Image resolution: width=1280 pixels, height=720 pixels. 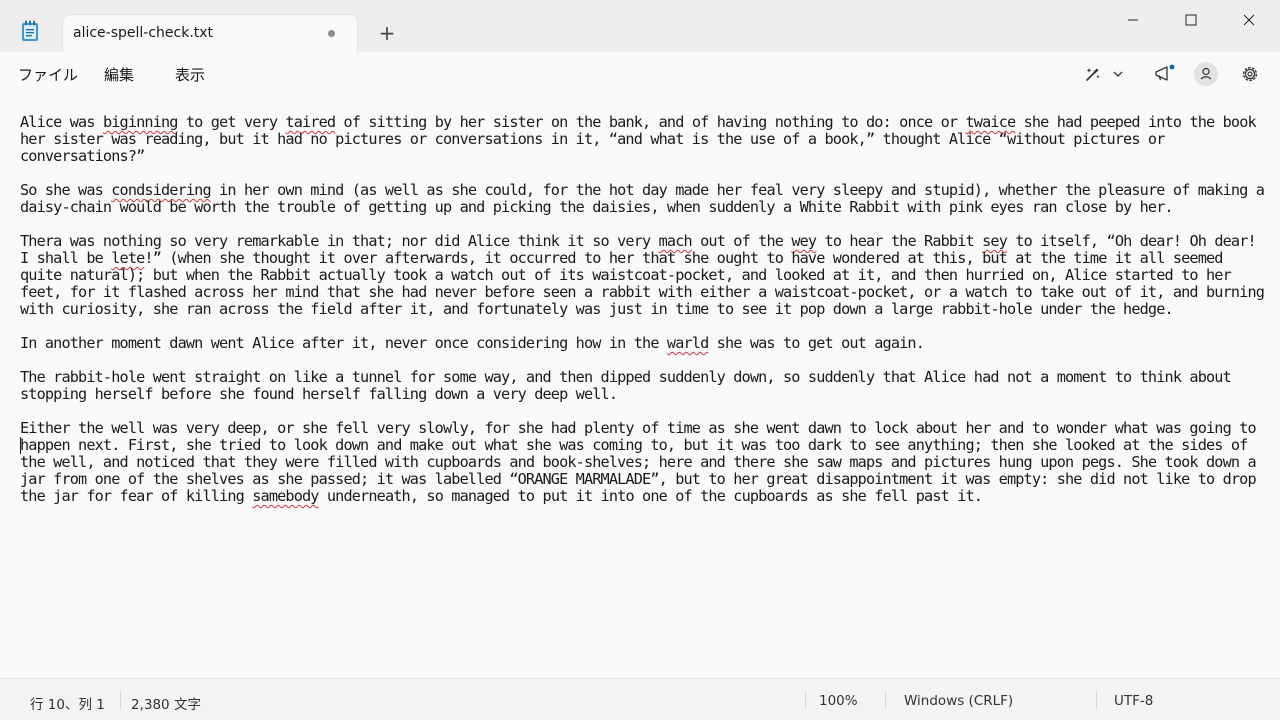 I want to click on misspelled-word: taired, so click(x=310, y=122).